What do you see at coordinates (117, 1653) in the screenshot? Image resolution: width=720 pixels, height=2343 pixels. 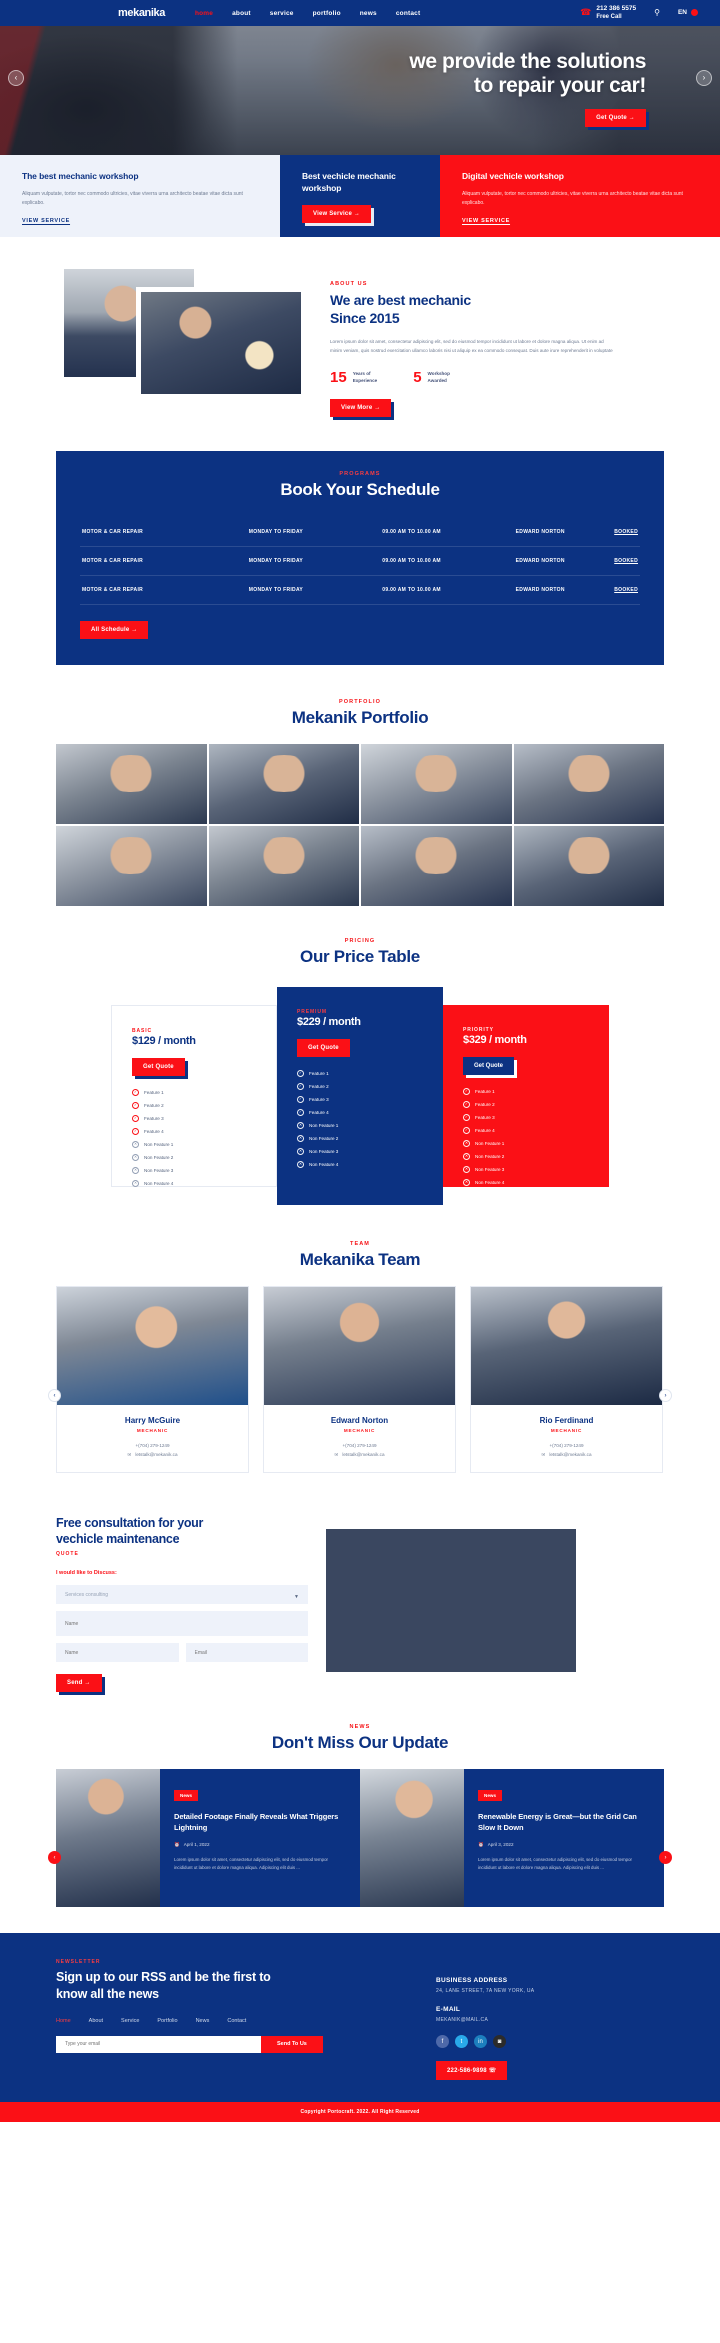 I see `name-input` at bounding box center [117, 1653].